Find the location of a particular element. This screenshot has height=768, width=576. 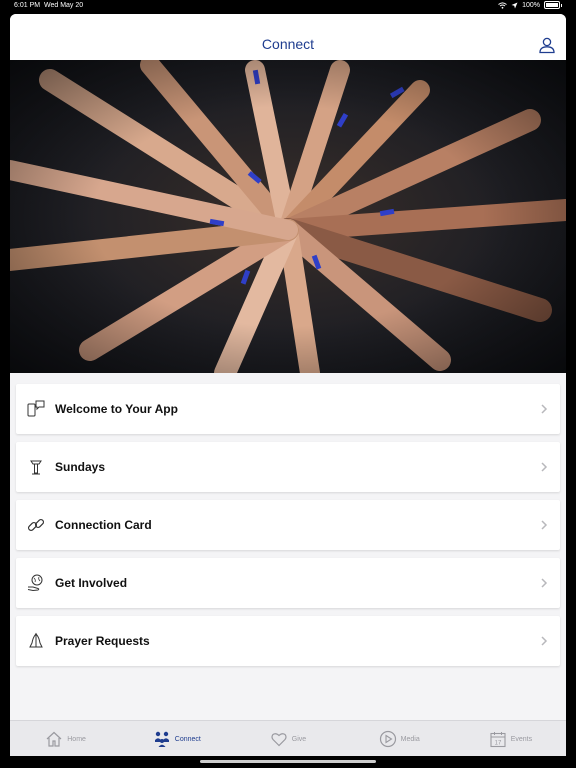

tab-label: Media is located at coordinates (410, 739).